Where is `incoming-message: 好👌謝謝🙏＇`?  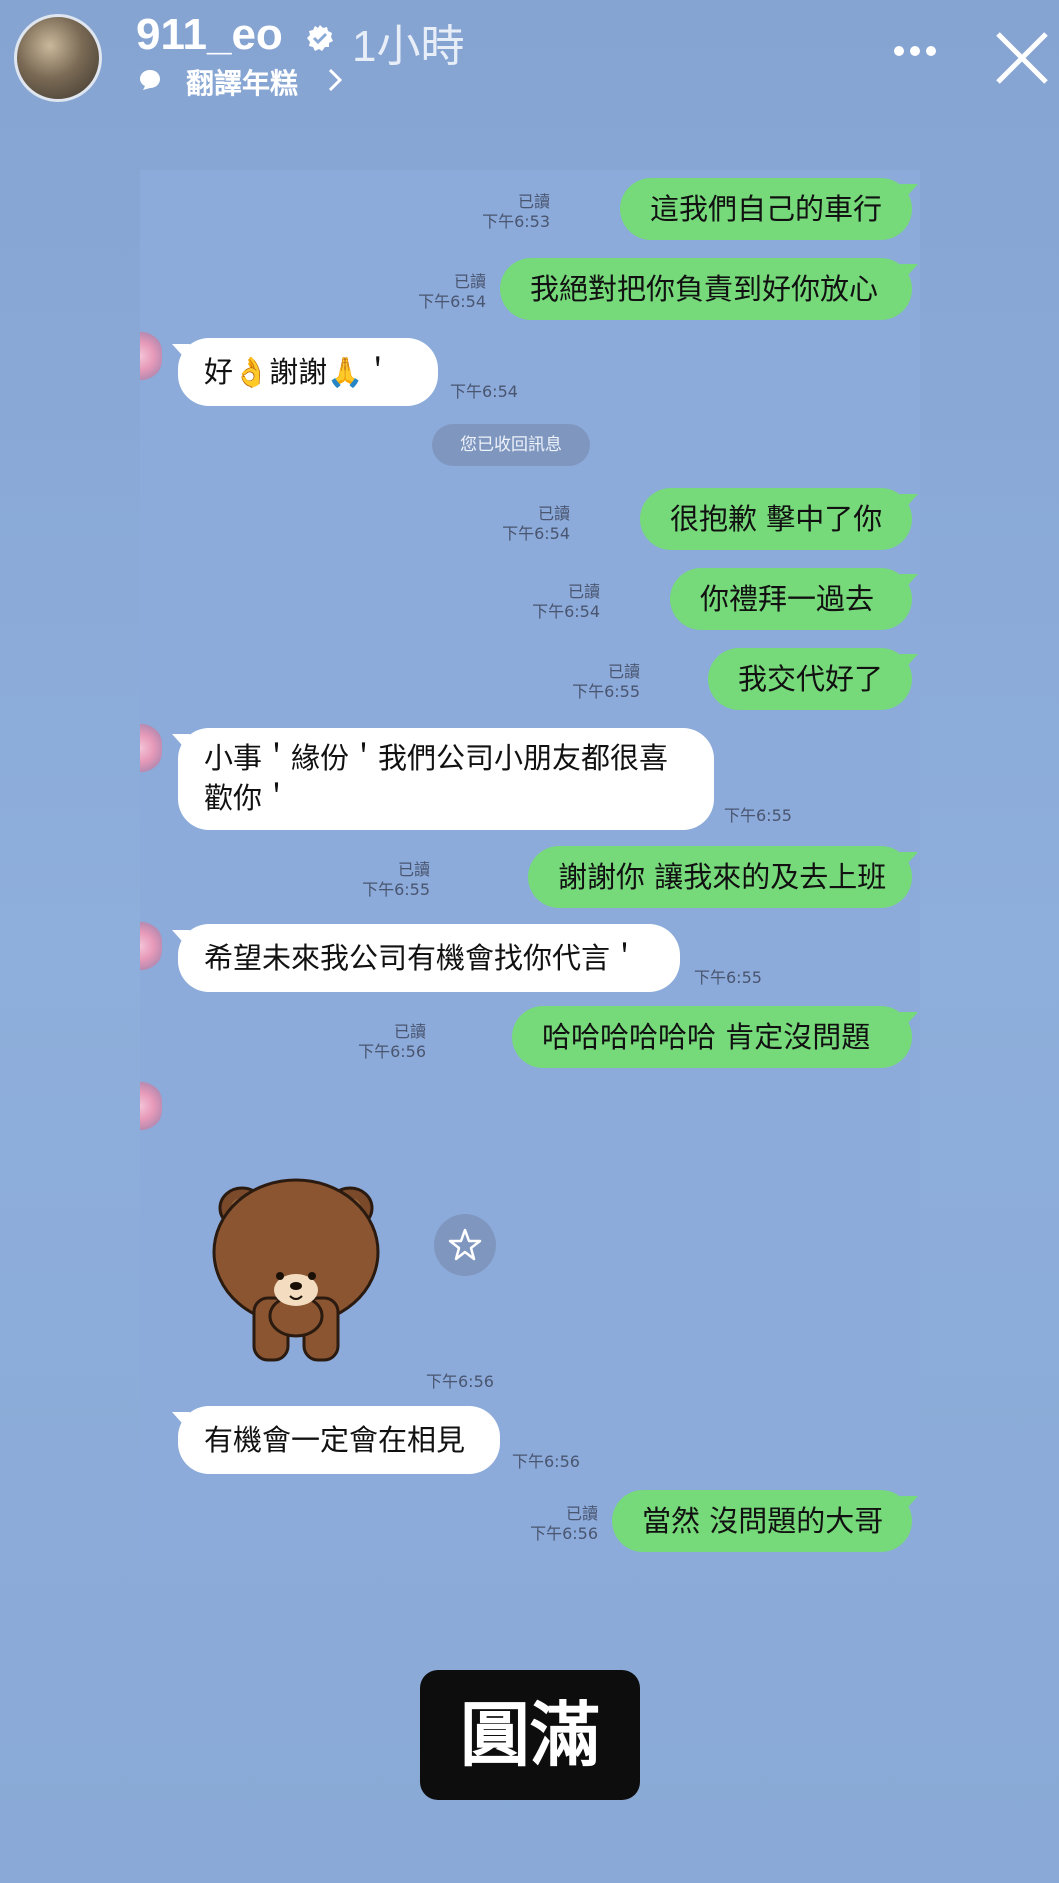 incoming-message: 好👌謝謝🙏＇ is located at coordinates (308, 372).